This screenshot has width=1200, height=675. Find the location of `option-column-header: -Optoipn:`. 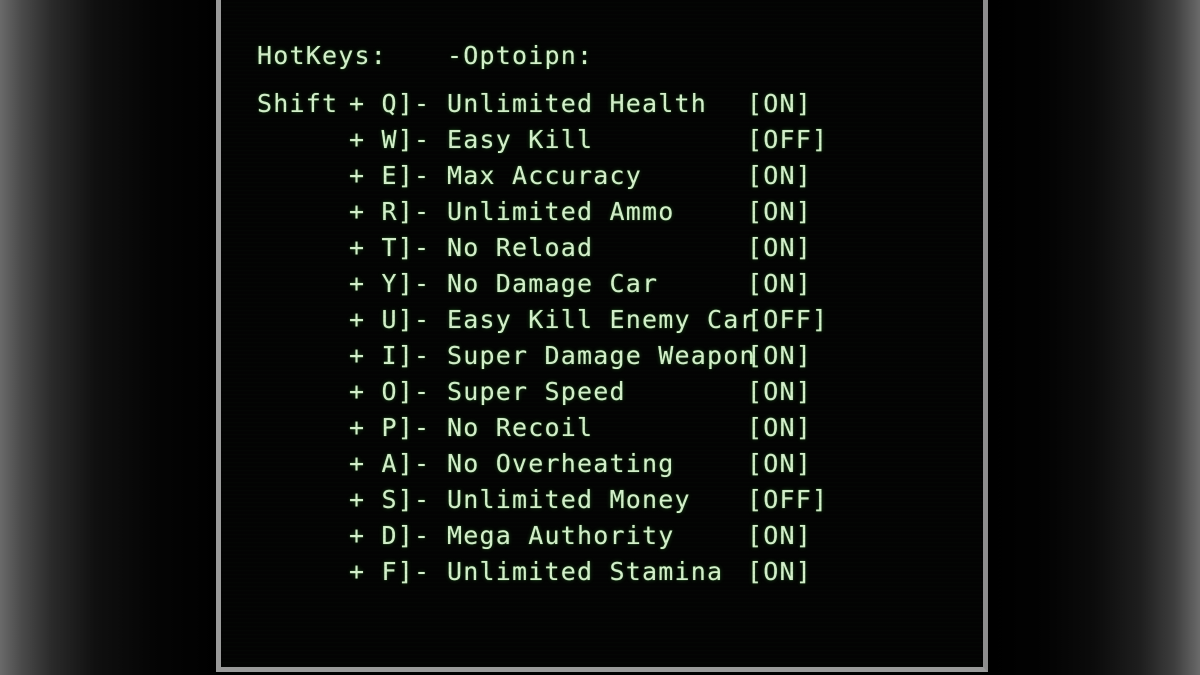

option-column-header: -Optoipn: is located at coordinates (520, 55).